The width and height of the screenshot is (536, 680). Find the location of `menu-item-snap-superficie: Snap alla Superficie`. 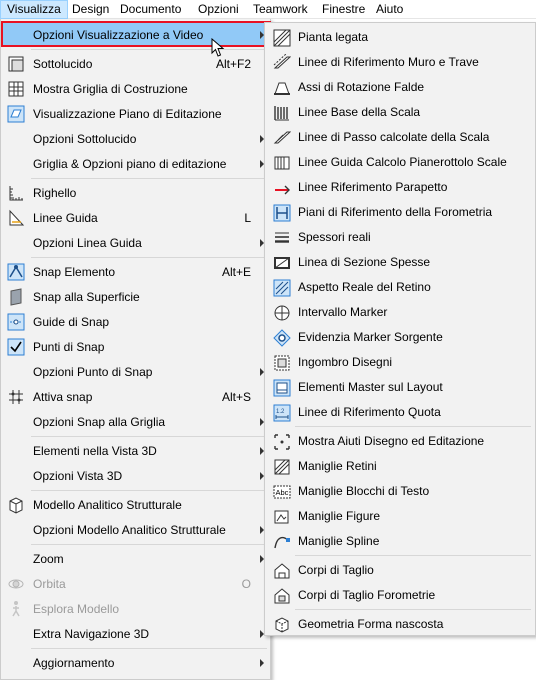

menu-item-snap-superficie: Snap alla Superficie is located at coordinates (136, 297).